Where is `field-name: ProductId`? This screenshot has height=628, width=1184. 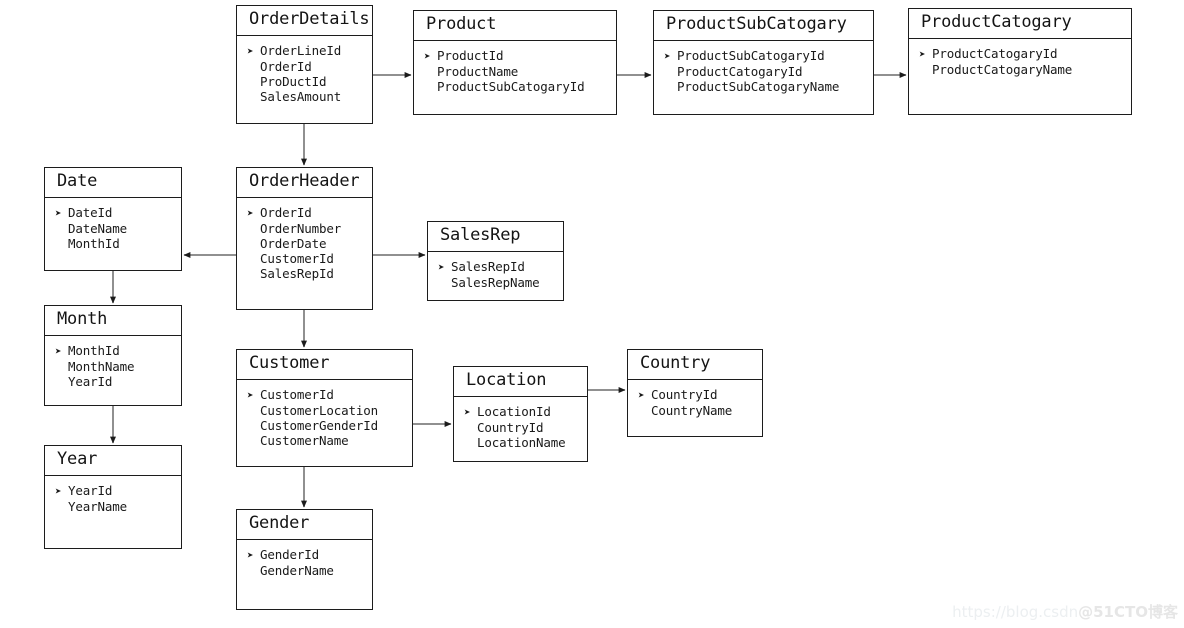
field-name: ProductId is located at coordinates (470, 55).